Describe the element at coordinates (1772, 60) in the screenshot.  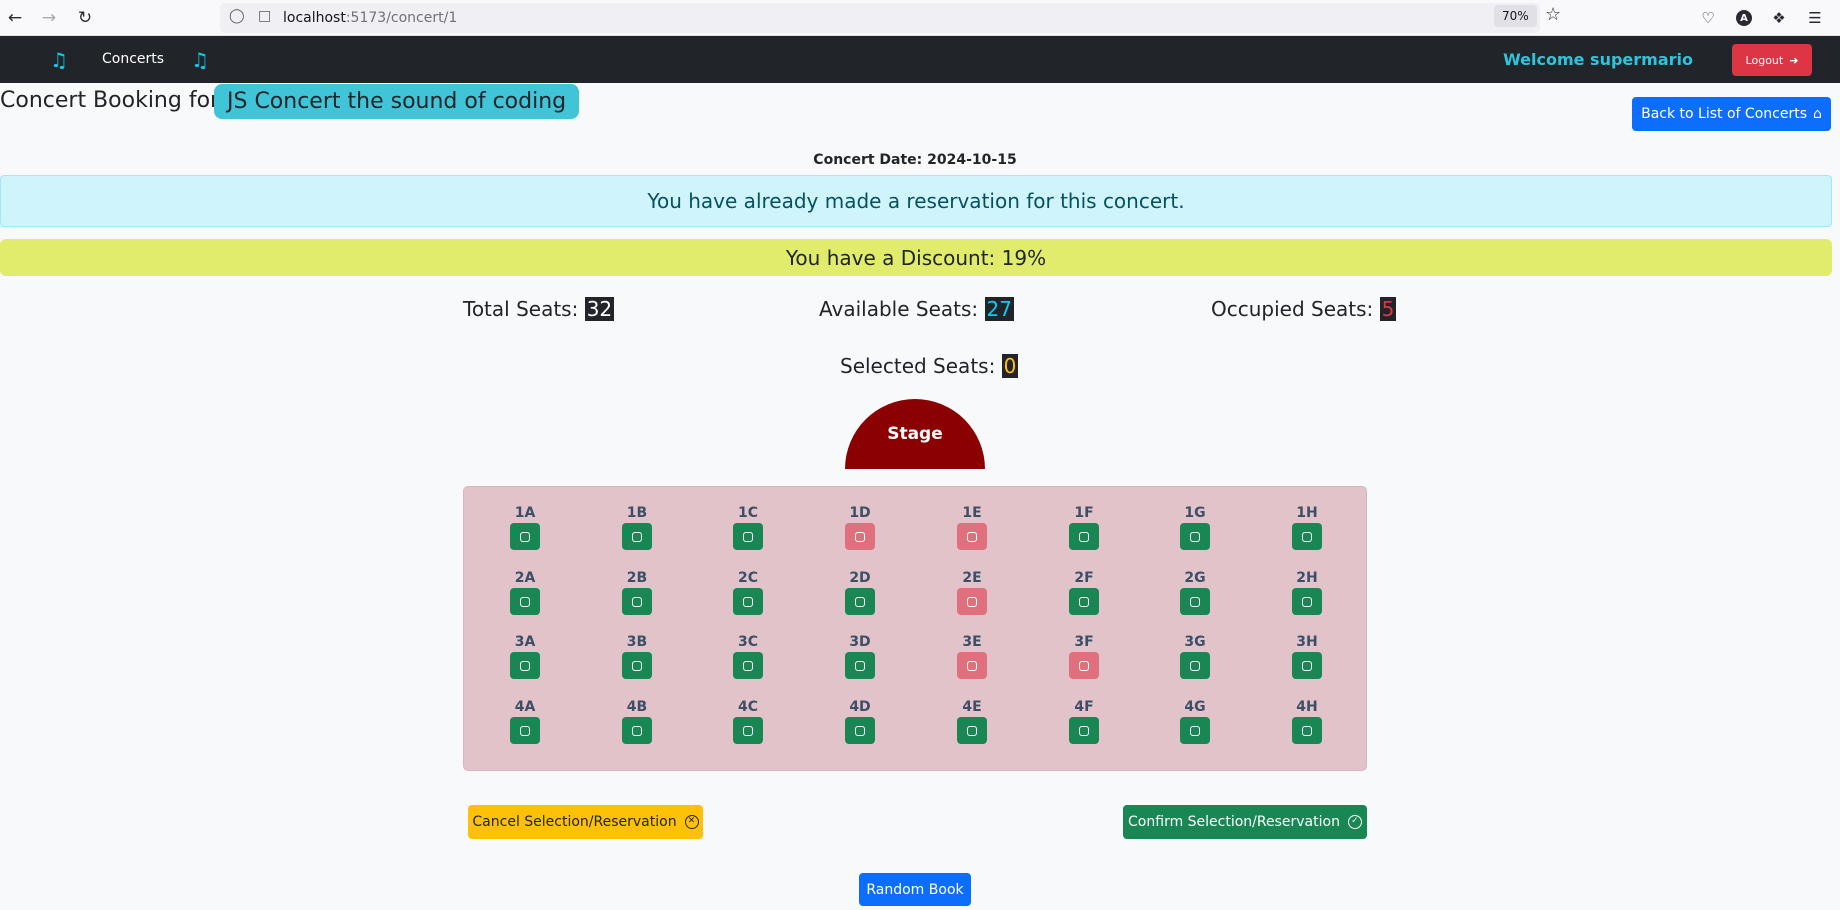
I see `logout-button: Logout ➜` at that location.